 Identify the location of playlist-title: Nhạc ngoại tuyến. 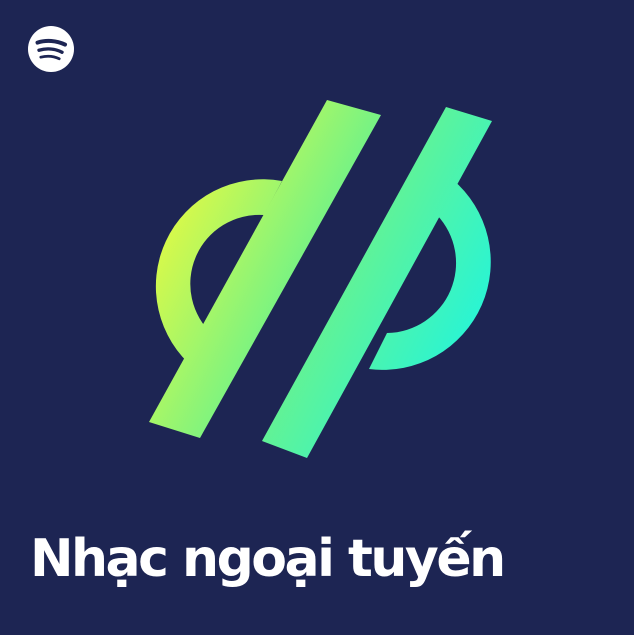
(268, 559).